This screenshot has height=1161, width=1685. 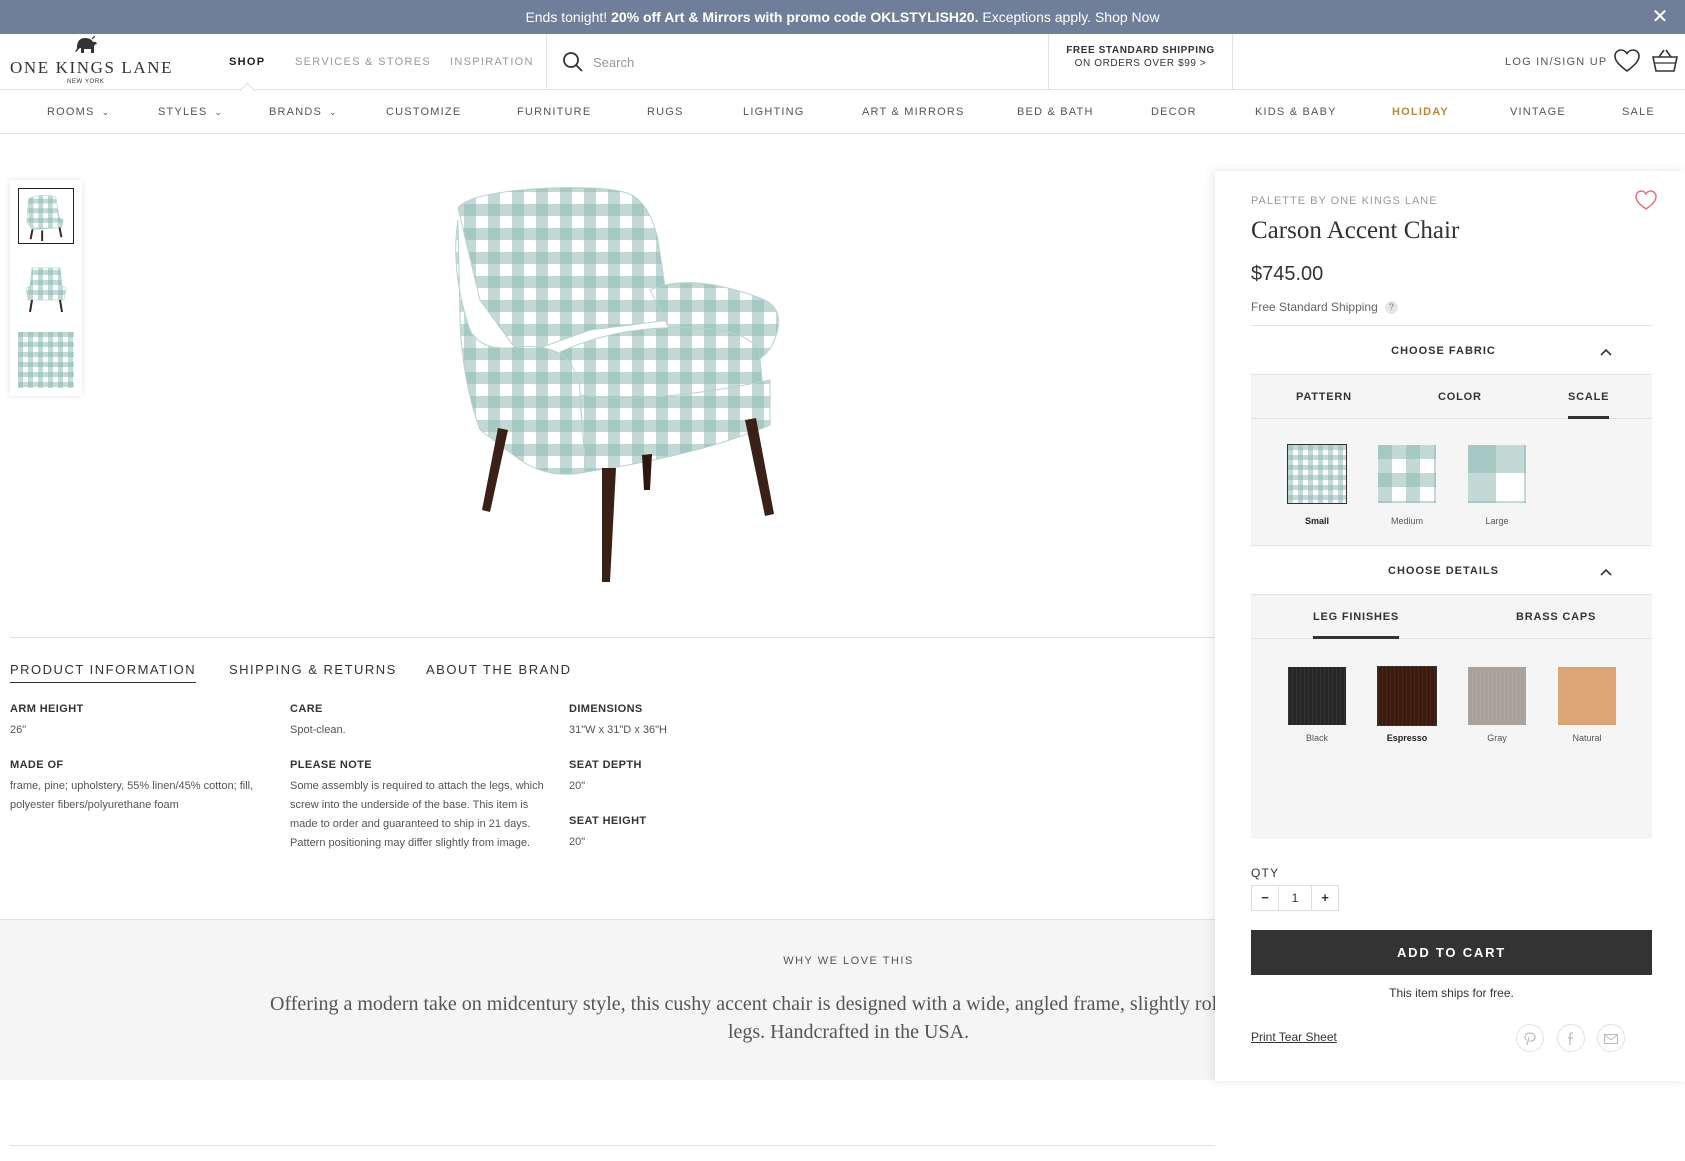 I want to click on fabric-swatch-large: Large, so click(x=1498, y=485).